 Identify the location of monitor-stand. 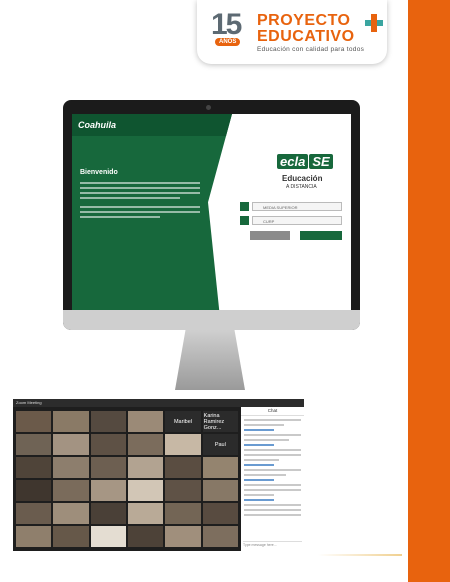
(210, 360).